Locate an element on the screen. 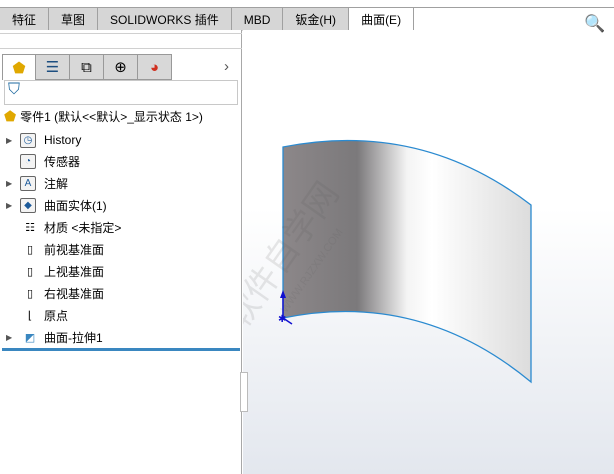 This screenshot has height=474, width=614. tab-addins: SOLIDWORKS 插件 is located at coordinates (165, 19).